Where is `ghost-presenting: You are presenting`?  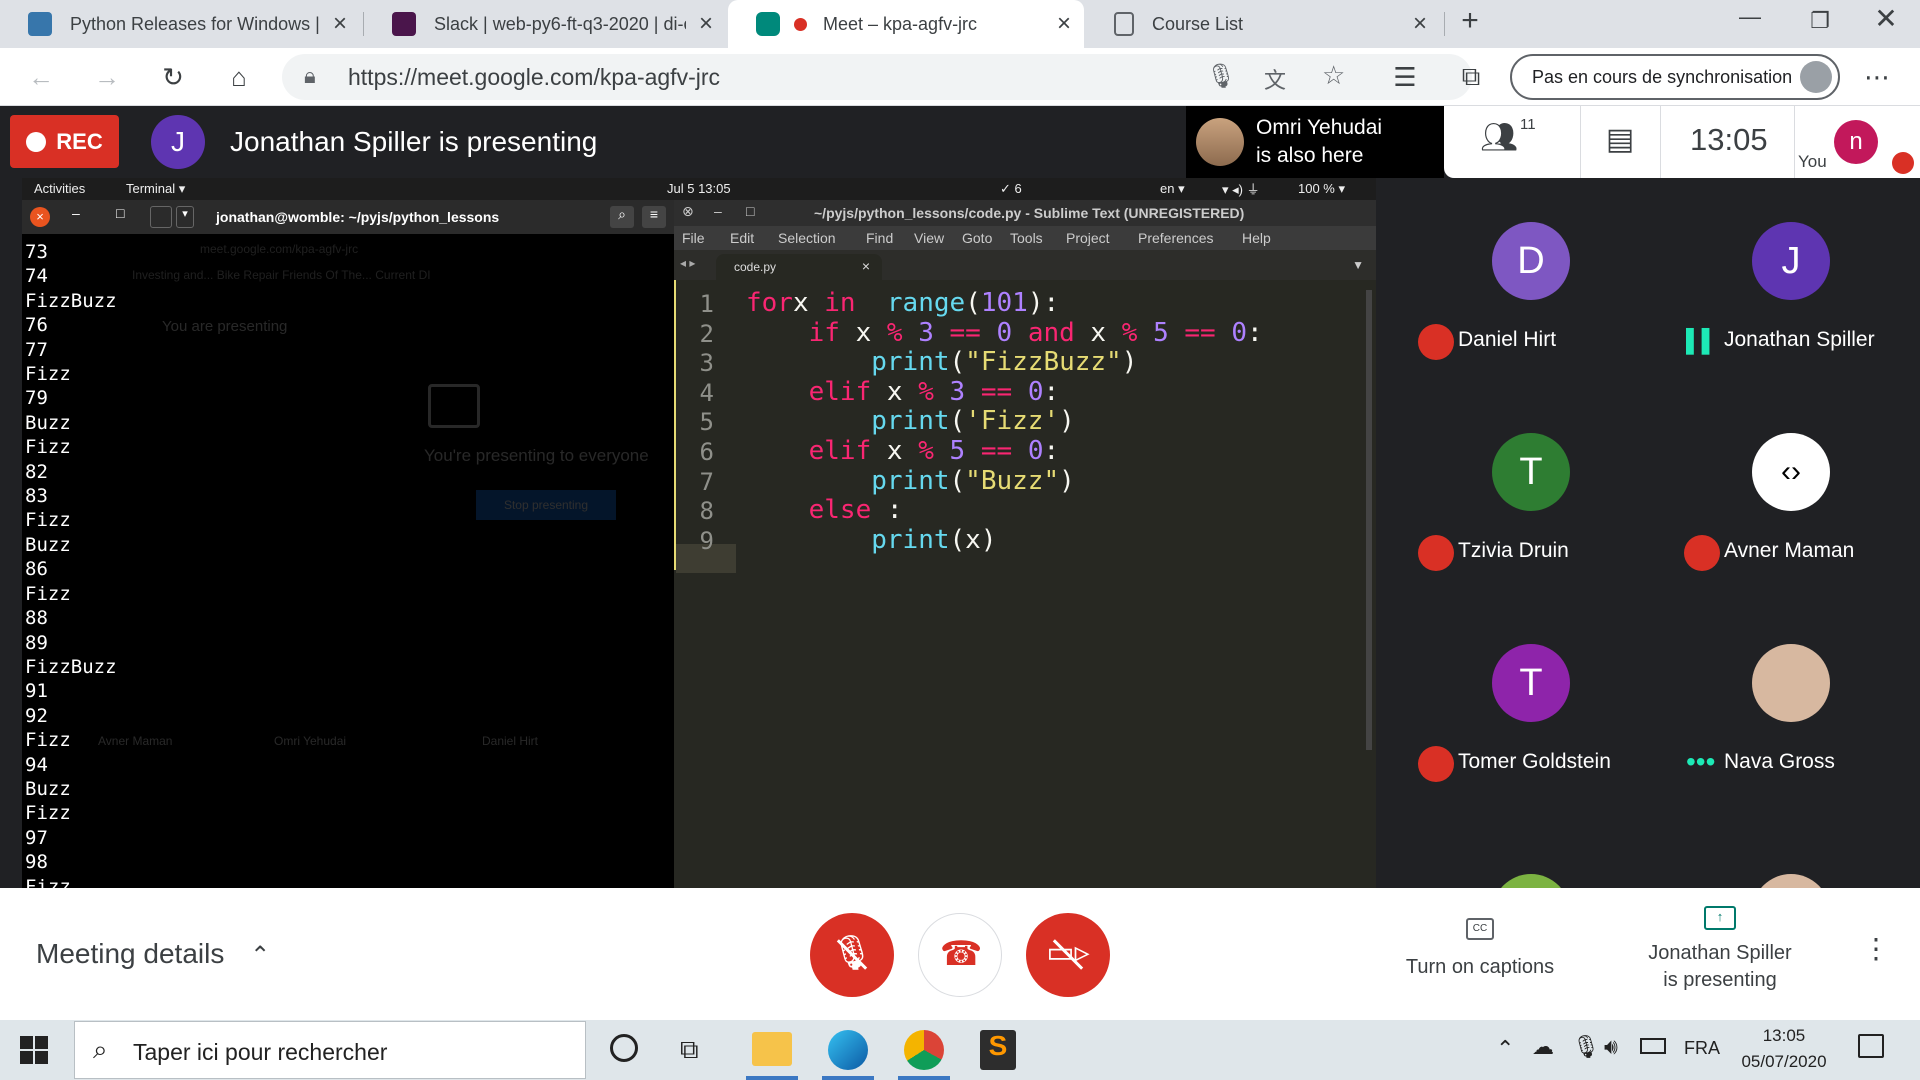
ghost-presenting: You are presenting is located at coordinates (225, 326).